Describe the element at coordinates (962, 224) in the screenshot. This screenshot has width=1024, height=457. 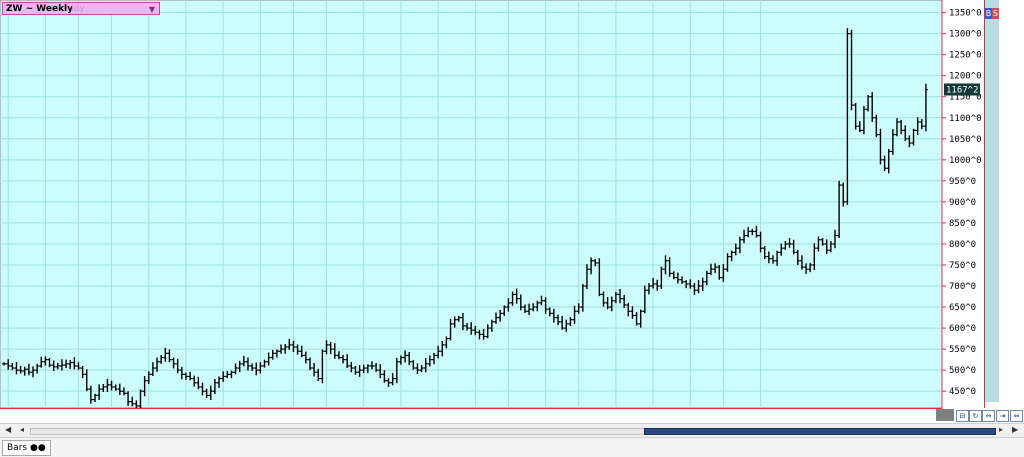
I see `y-tick-label: 850^0` at that location.